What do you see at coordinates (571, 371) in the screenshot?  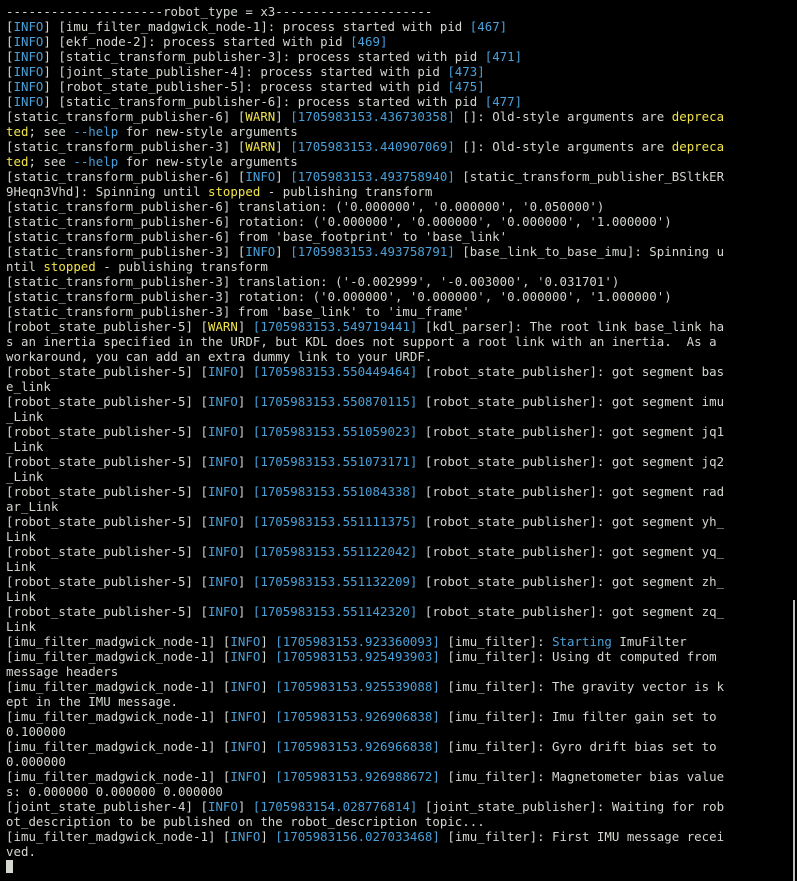 I see `log-text: [robot_state_publisher]: got segment bas` at bounding box center [571, 371].